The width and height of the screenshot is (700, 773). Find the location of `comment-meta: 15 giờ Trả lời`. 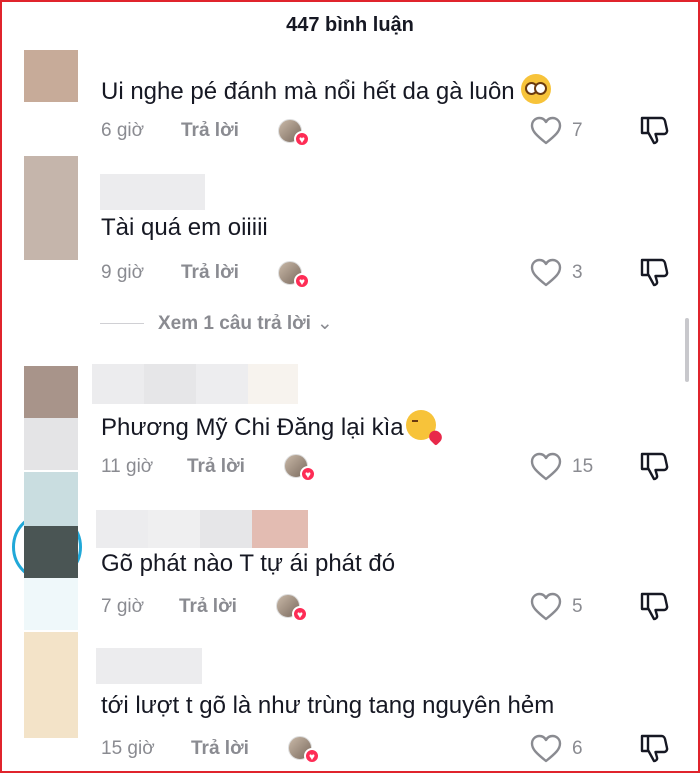

comment-meta: 15 giờ Trả lời is located at coordinates (175, 749).